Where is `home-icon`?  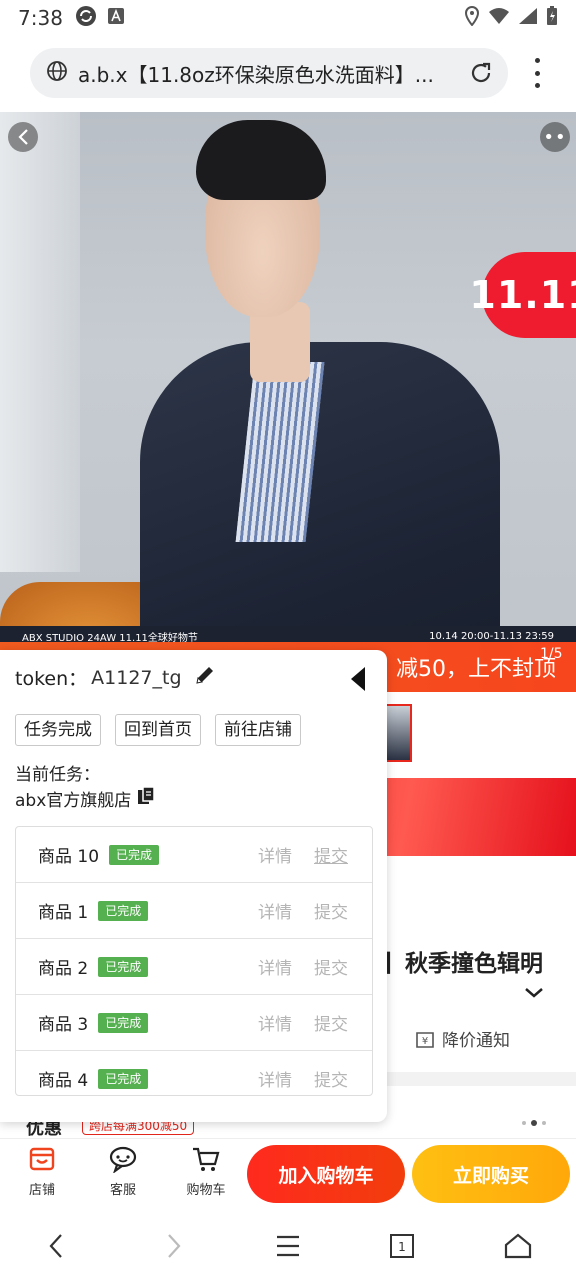 home-icon is located at coordinates (518, 1246).